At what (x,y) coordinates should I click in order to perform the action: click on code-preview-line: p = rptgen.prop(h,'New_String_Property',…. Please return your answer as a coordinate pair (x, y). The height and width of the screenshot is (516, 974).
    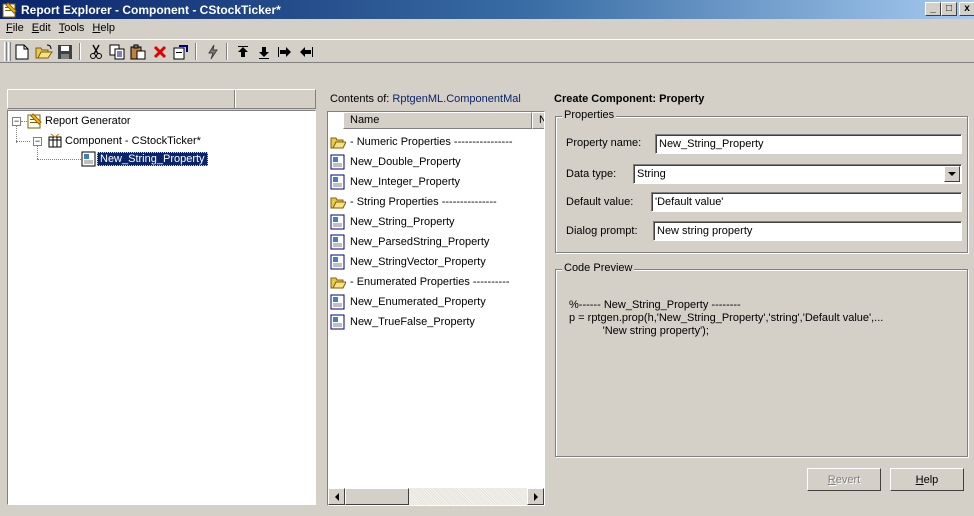
    Looking at the image, I should click on (726, 318).